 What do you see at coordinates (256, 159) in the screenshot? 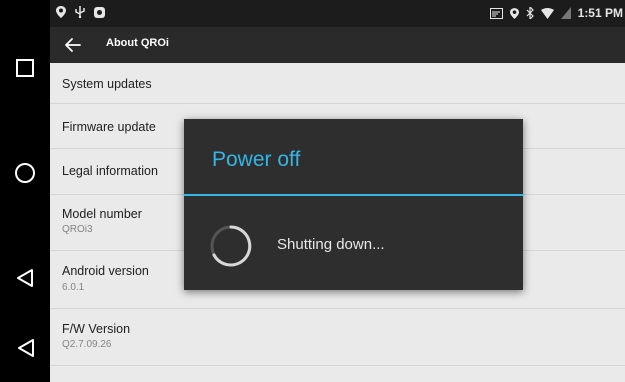
I see `dialog-title: Power off` at bounding box center [256, 159].